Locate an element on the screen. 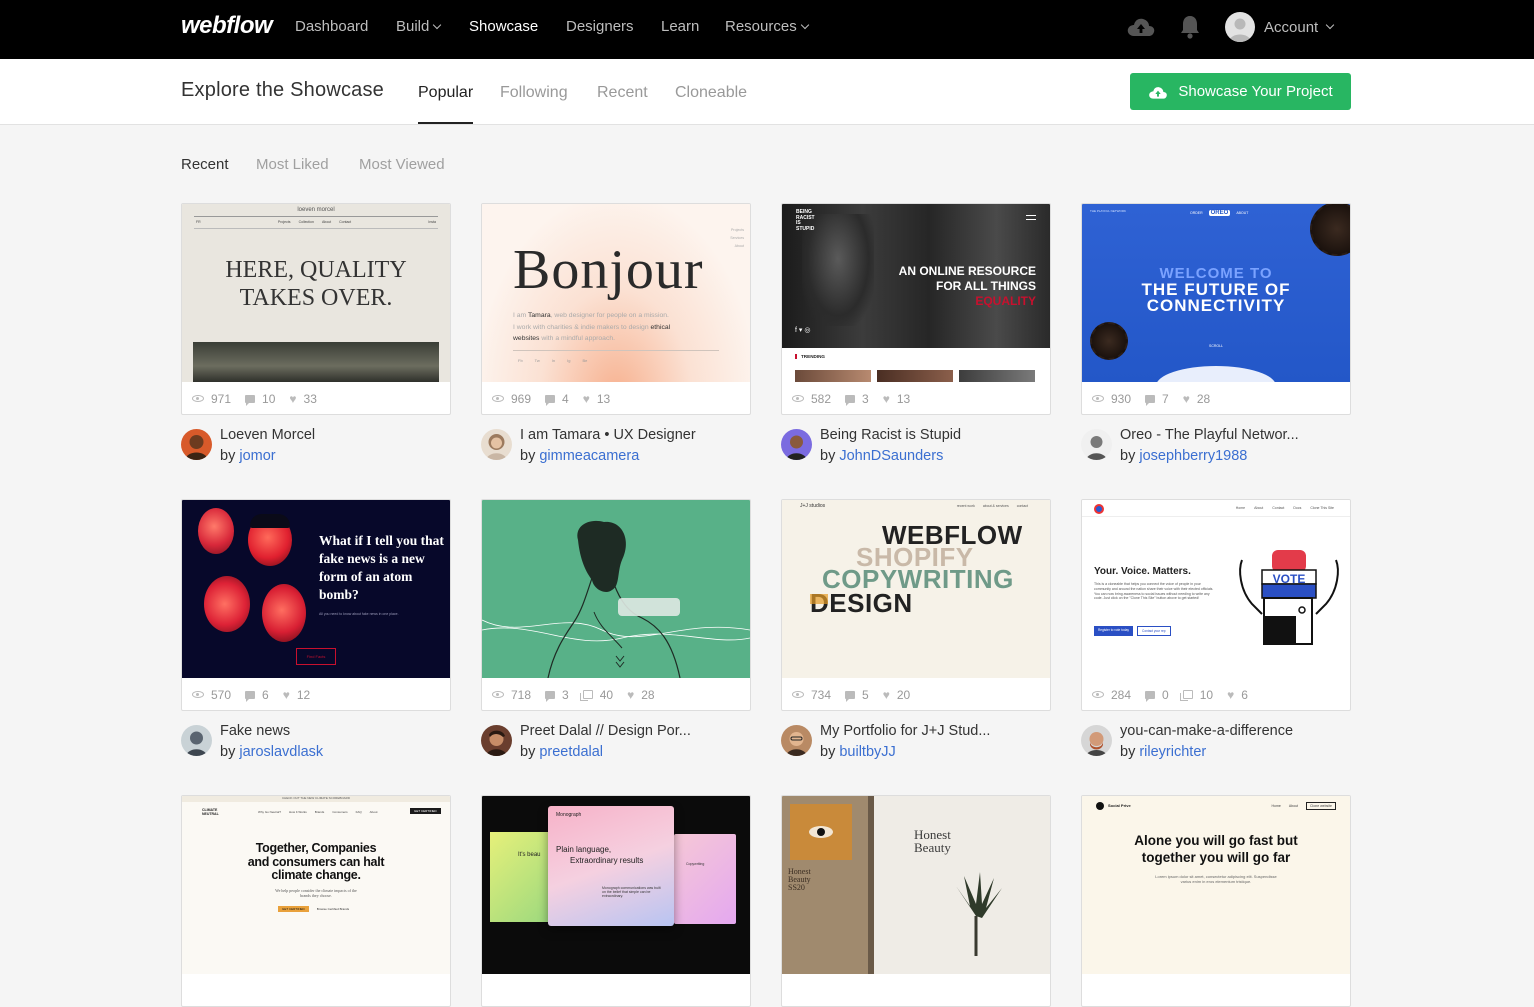 This screenshot has height=1007, width=1534. filter-most-viewed: Most Viewed is located at coordinates (402, 164).